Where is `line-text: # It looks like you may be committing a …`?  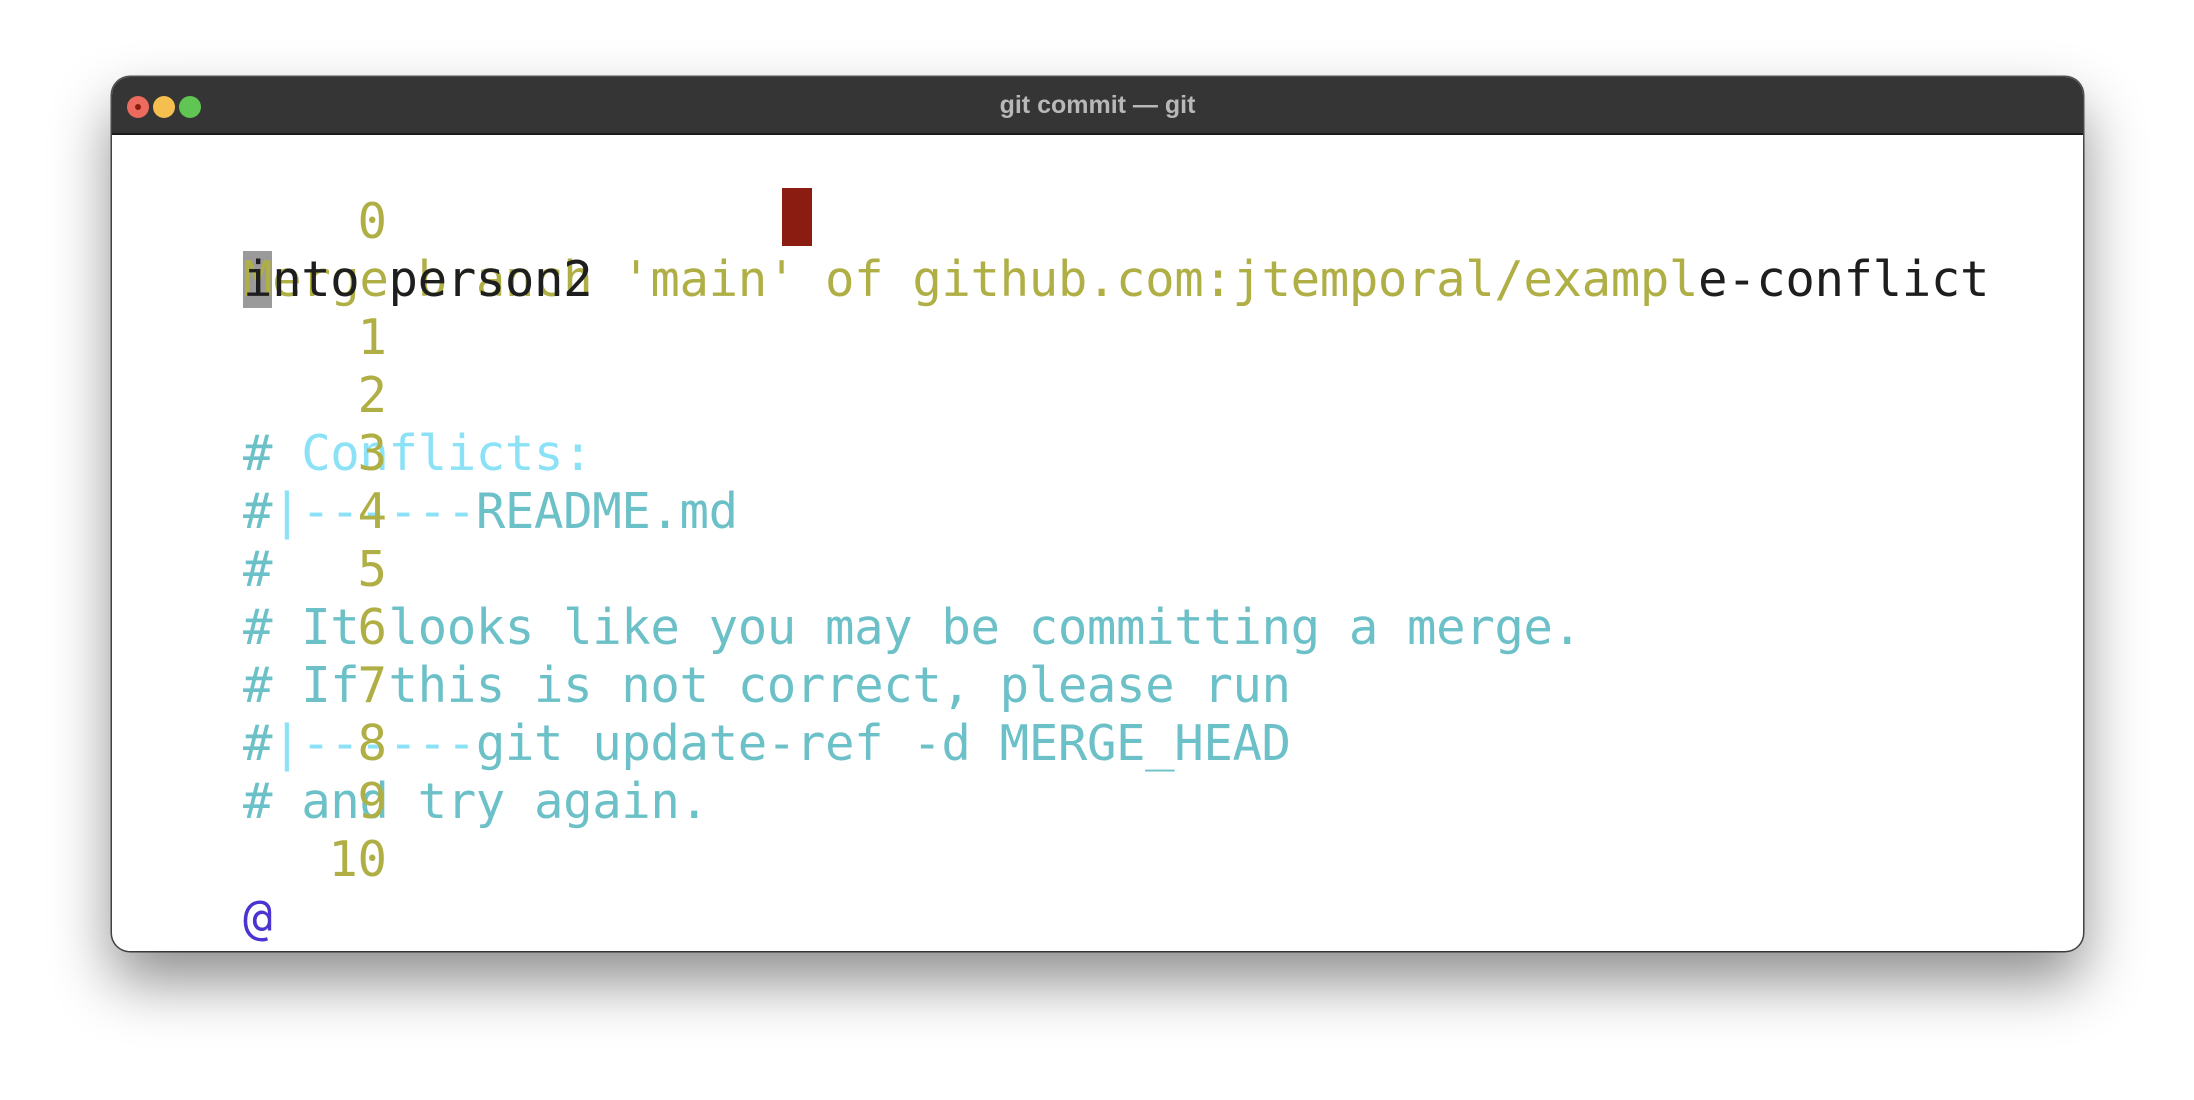 line-text: # It looks like you may be committing a … is located at coordinates (912, 628).